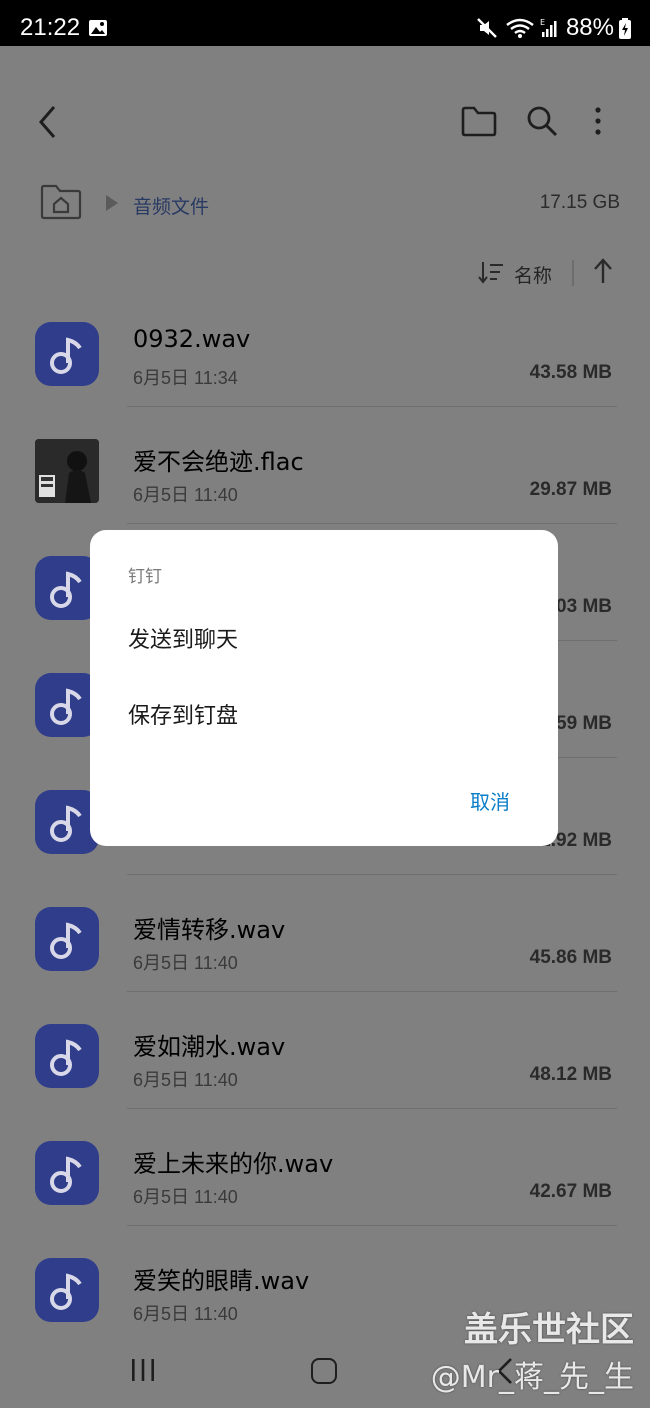 Image resolution: width=650 pixels, height=1408 pixels. What do you see at coordinates (183, 638) in the screenshot?
I see `send-to-chat-option: 发送到聊天` at bounding box center [183, 638].